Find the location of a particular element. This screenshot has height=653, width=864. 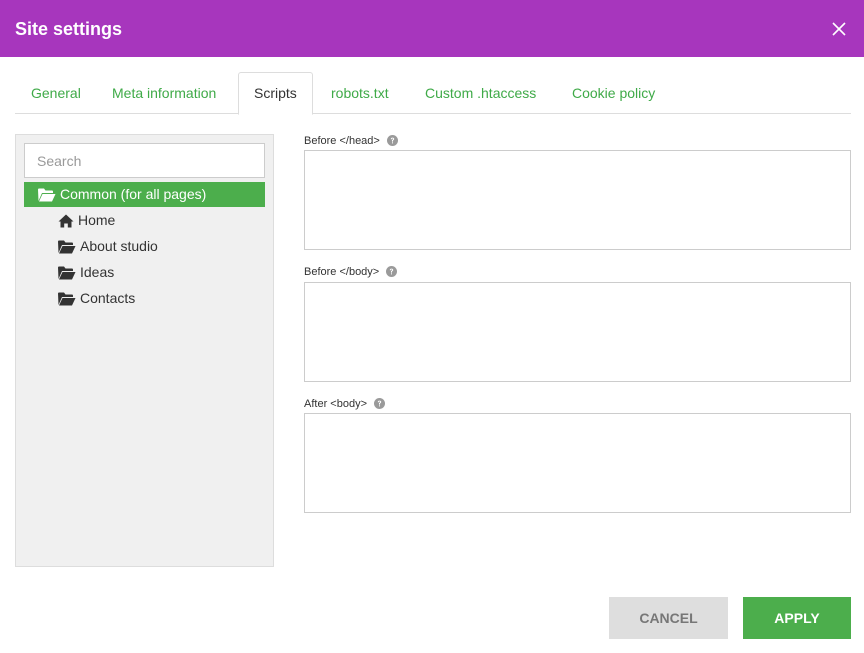

tab-robots-txt: robots.txt is located at coordinates (360, 93).